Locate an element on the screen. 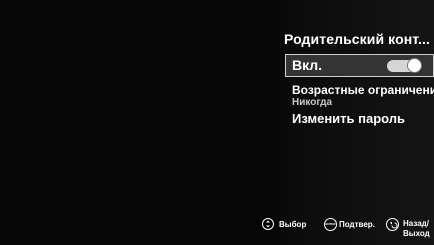 This screenshot has width=434, height=245. enter-icon-text: ENTER is located at coordinates (330, 224).